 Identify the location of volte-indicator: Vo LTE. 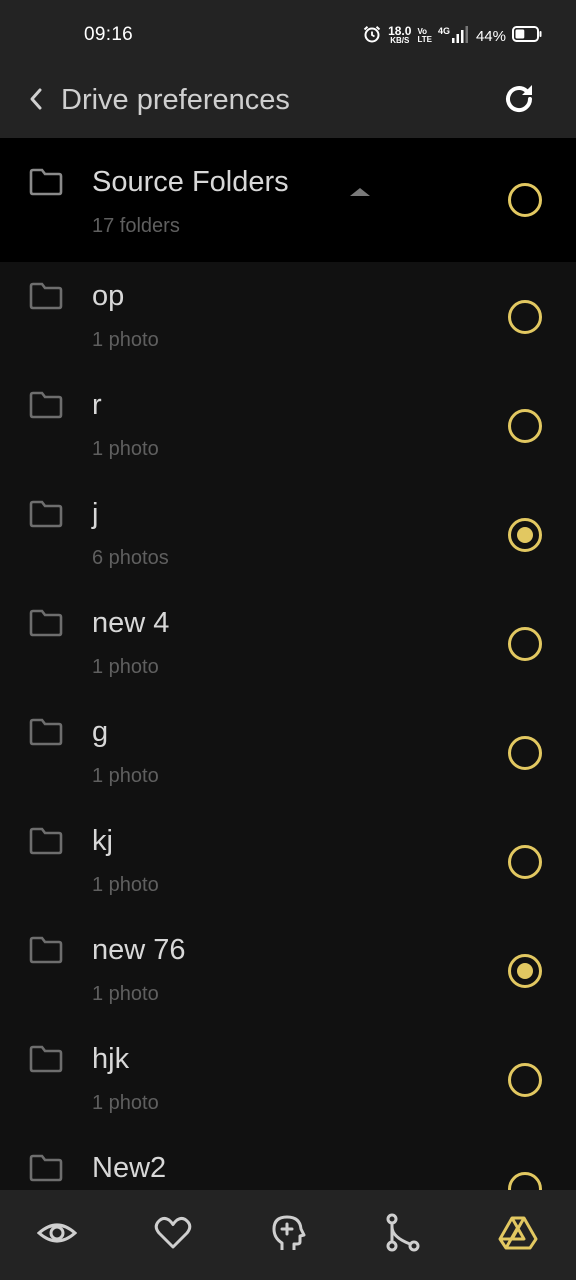
(424, 36).